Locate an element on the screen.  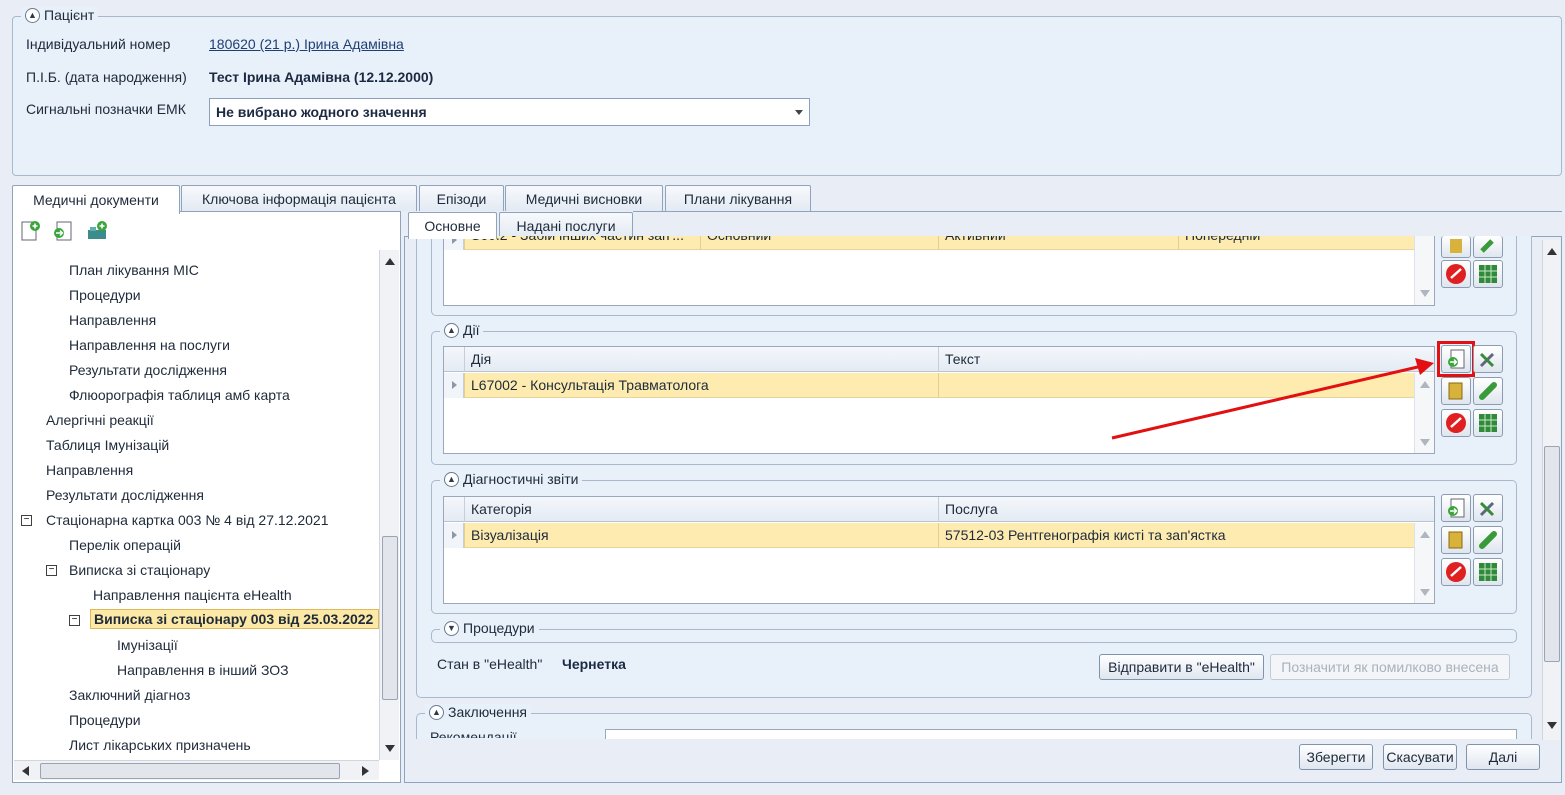
annotation-arrow is located at coordinates (1272, 399).